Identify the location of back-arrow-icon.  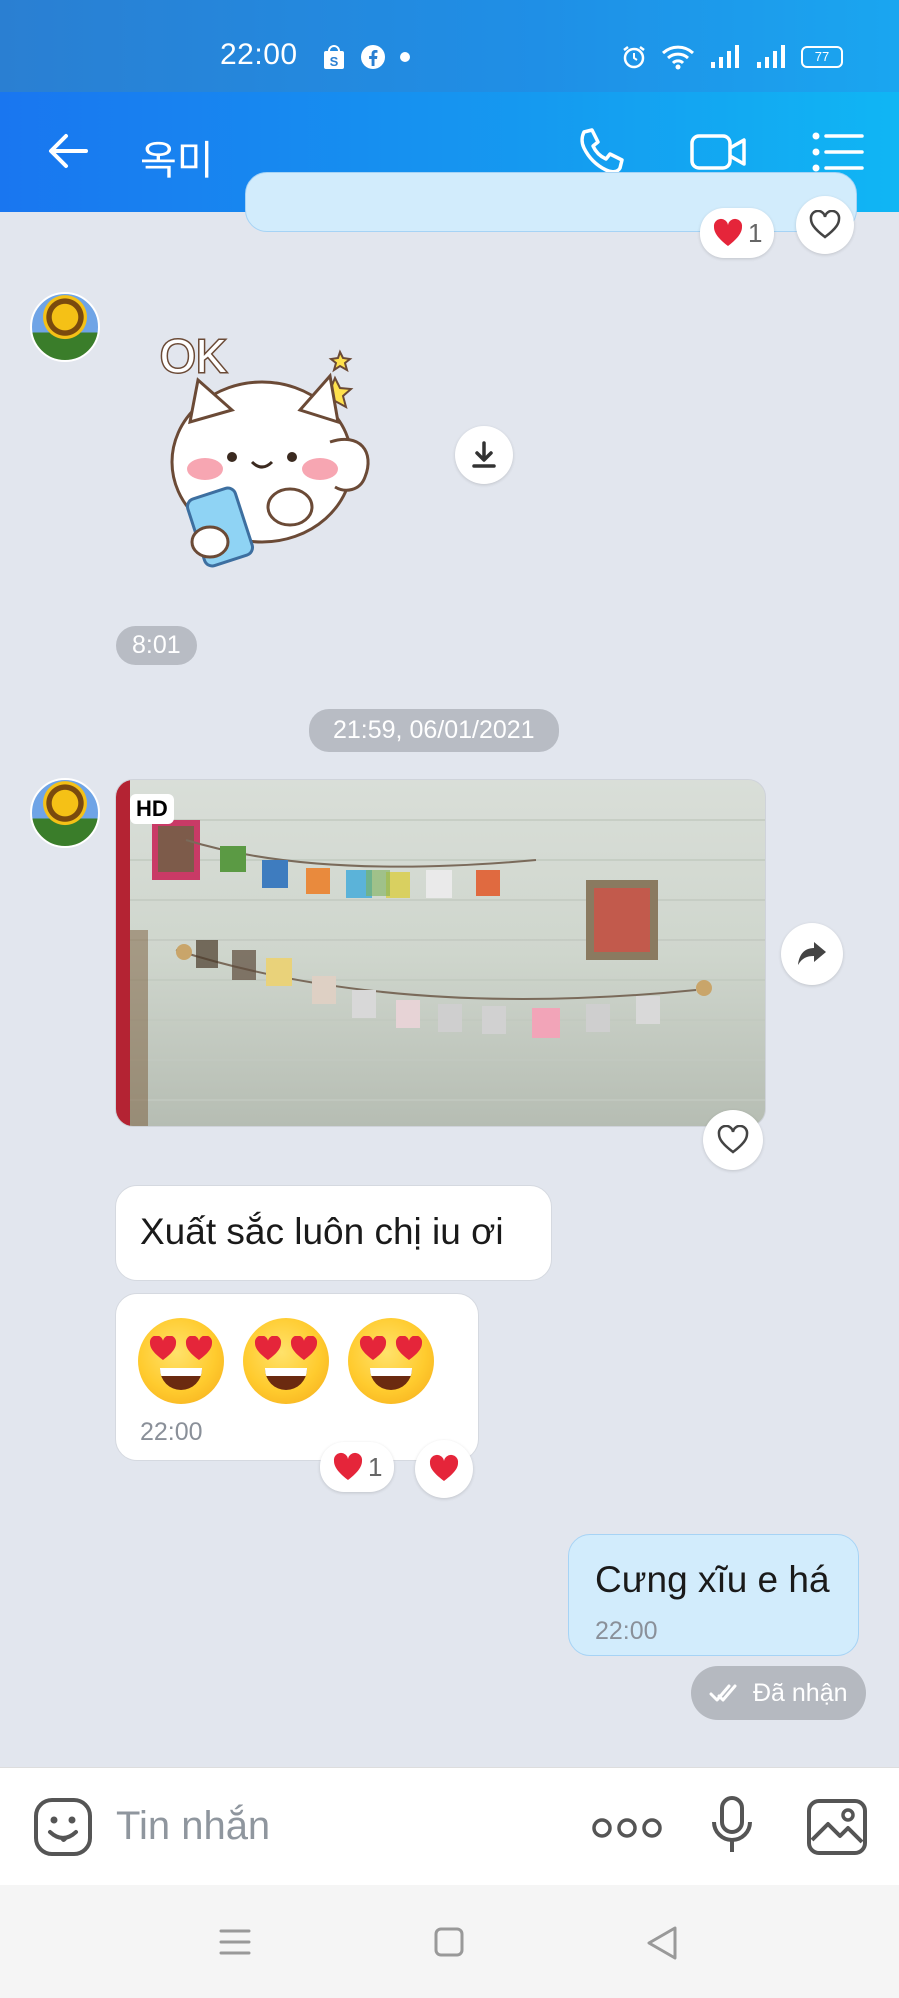
(69, 151).